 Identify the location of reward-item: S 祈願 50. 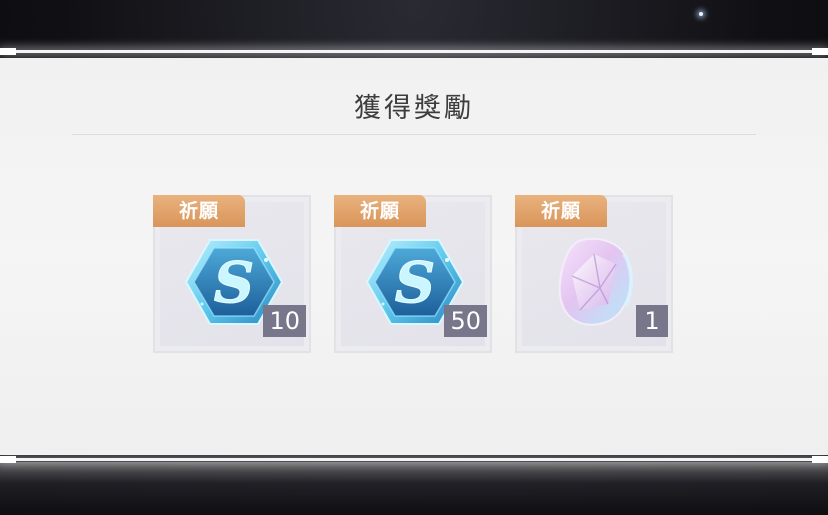
(413, 274).